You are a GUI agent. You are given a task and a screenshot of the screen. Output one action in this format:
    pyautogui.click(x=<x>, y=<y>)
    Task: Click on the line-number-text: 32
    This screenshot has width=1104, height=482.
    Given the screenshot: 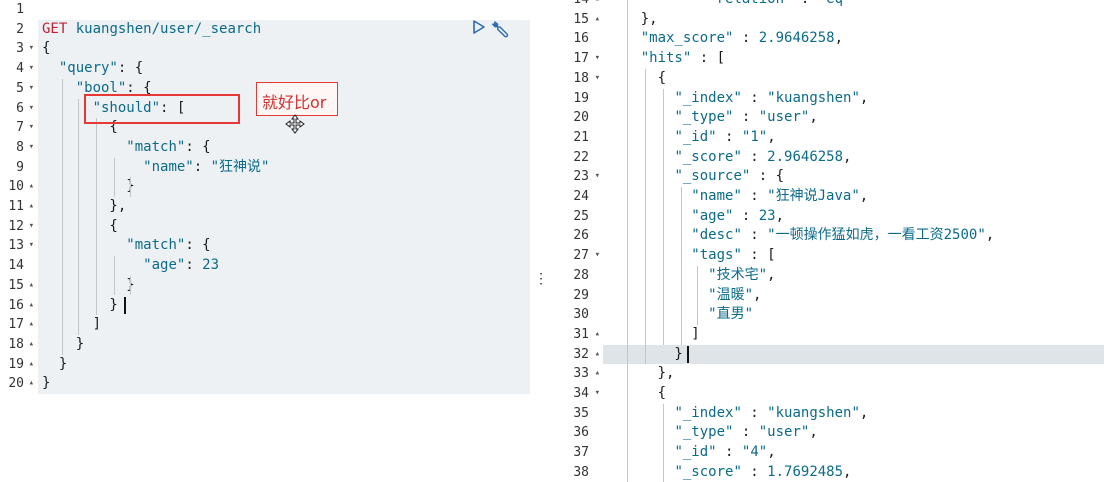 What is the action you would take?
    pyautogui.click(x=581, y=354)
    